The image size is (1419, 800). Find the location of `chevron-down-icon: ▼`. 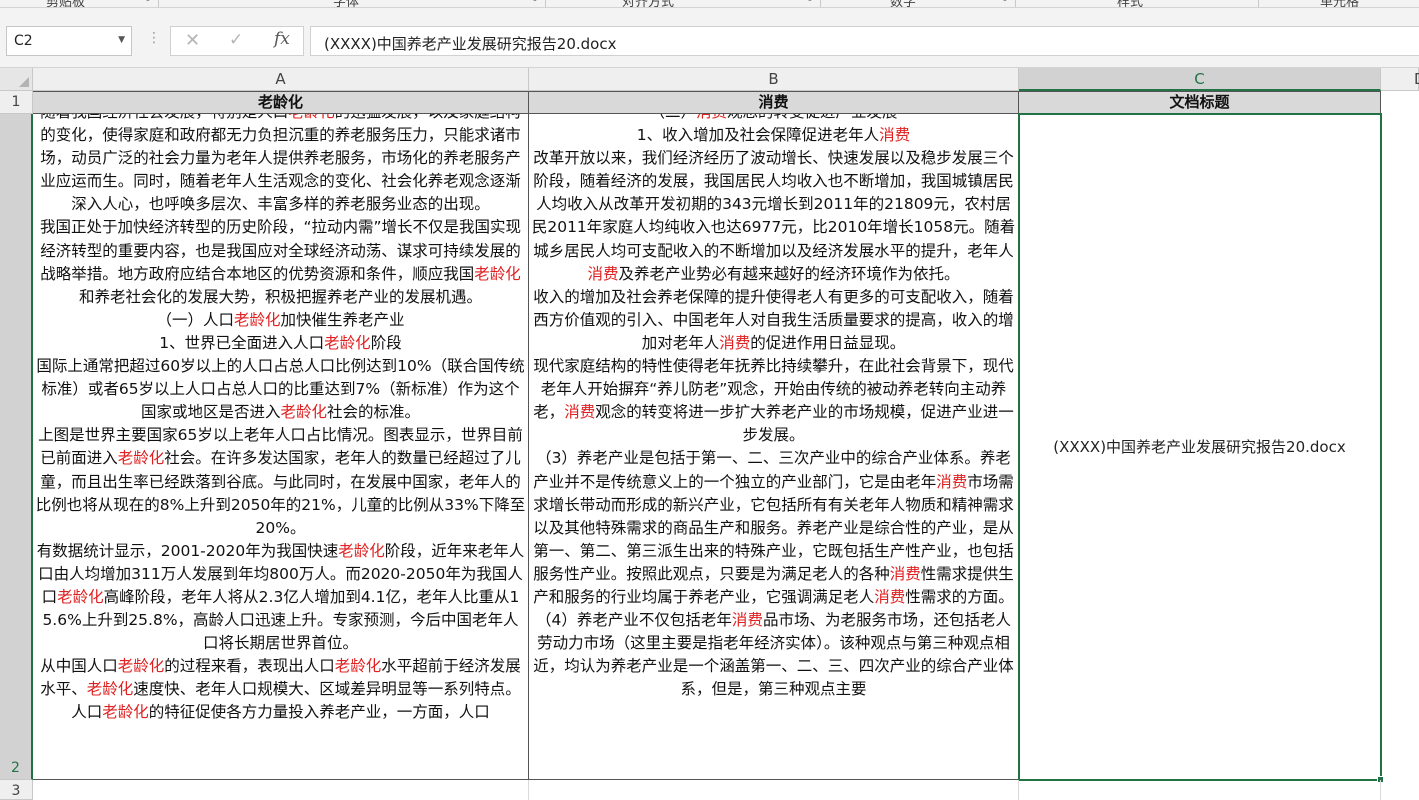

chevron-down-icon: ▼ is located at coordinates (121, 40).